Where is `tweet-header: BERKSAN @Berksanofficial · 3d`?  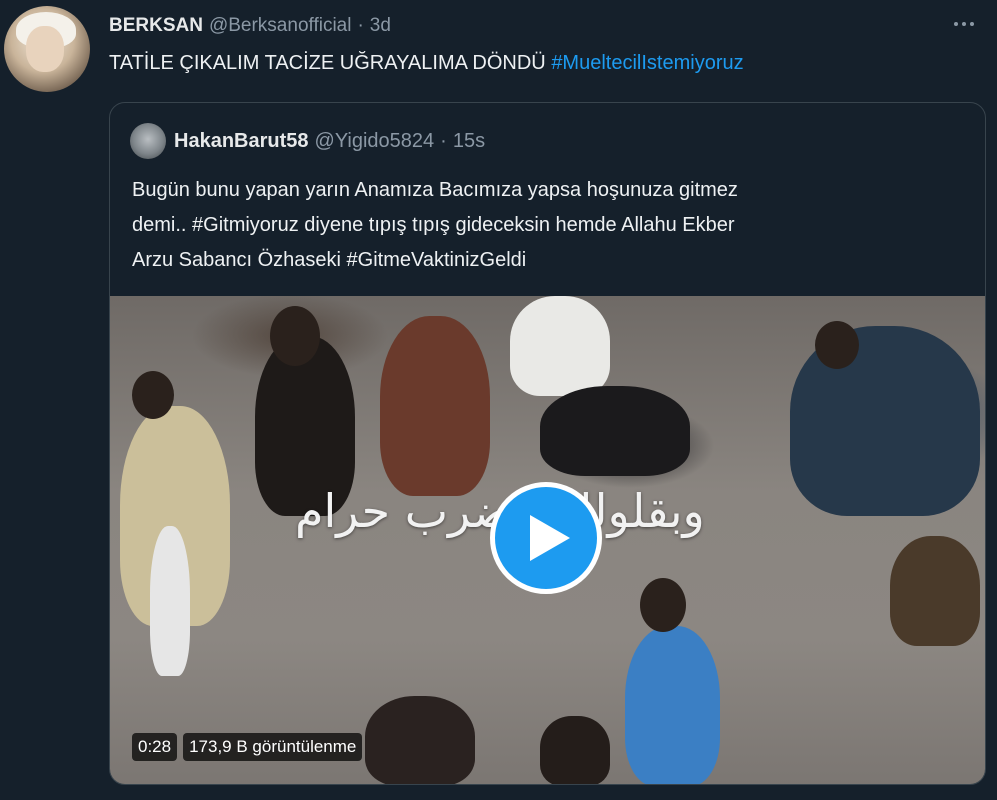 tweet-header: BERKSAN @Berksanofficial · 3d is located at coordinates (250, 26).